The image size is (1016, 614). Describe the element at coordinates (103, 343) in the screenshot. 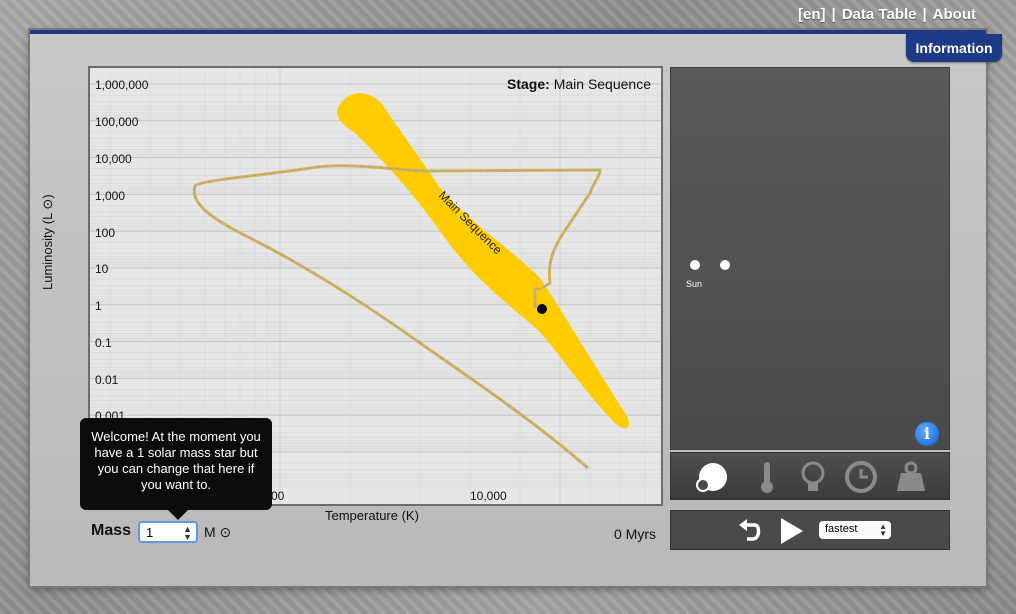

I see `y-tick: 0.1` at that location.